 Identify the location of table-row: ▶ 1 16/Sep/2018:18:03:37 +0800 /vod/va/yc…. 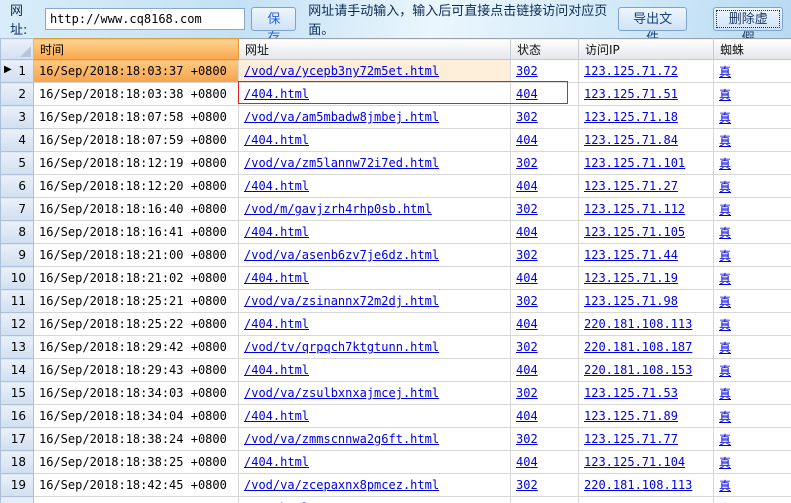
(395, 71).